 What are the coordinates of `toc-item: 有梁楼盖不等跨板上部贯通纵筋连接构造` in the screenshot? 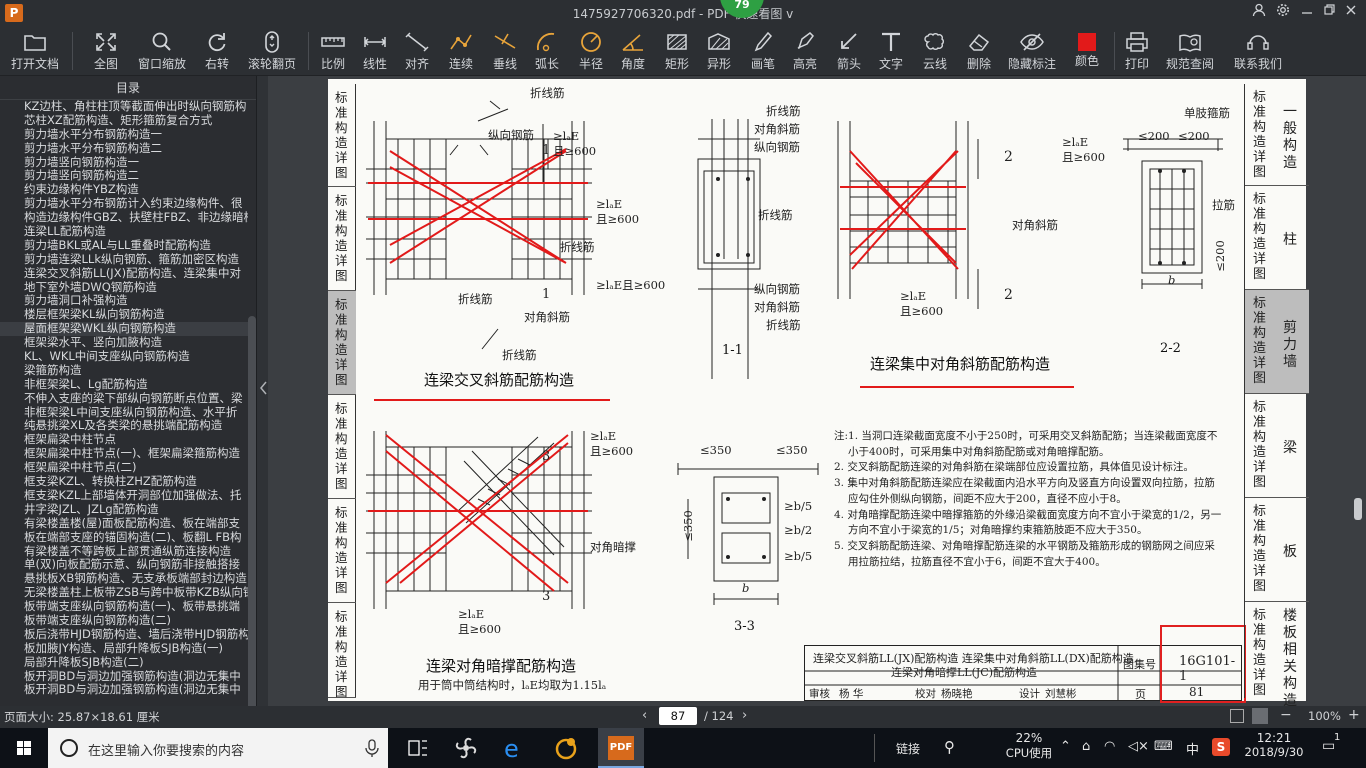 It's located at (124, 552).